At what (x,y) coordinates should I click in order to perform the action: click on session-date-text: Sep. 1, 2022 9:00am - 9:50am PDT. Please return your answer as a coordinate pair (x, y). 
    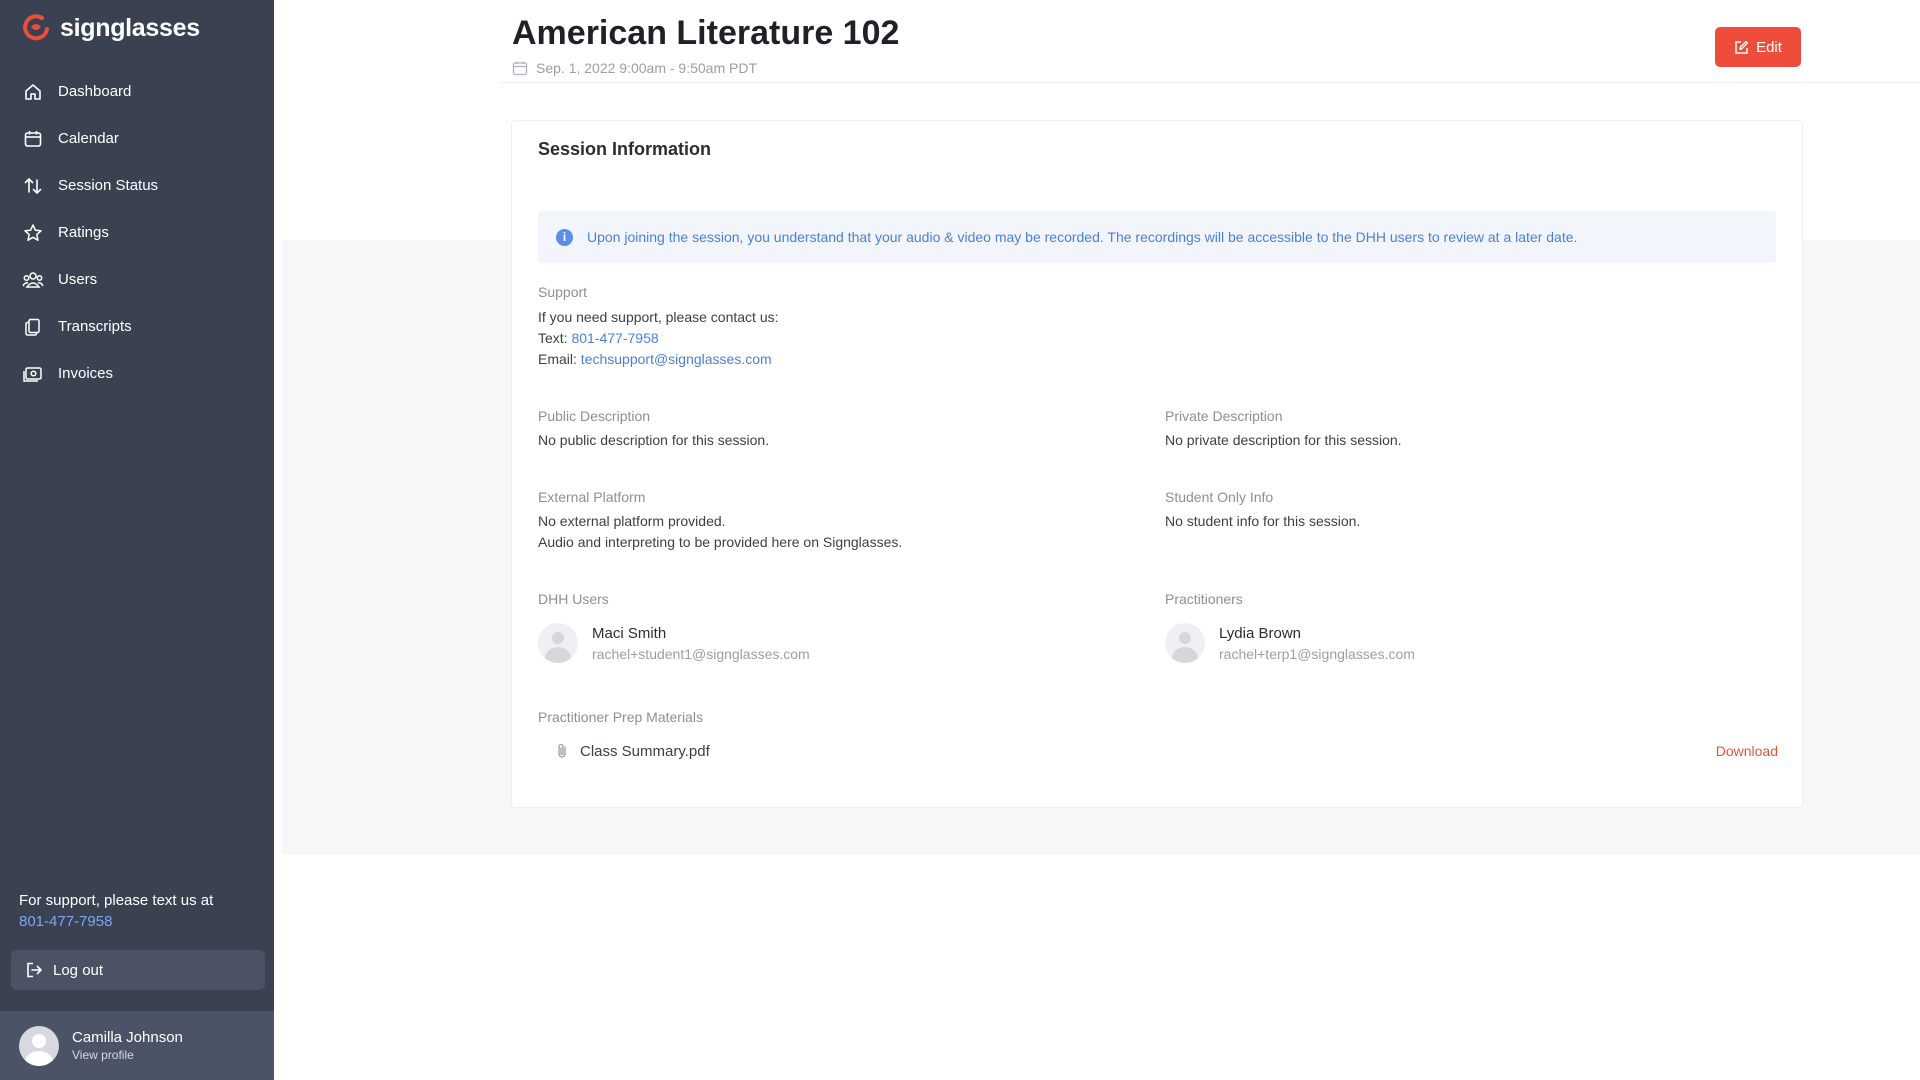
    Looking at the image, I should click on (647, 68).